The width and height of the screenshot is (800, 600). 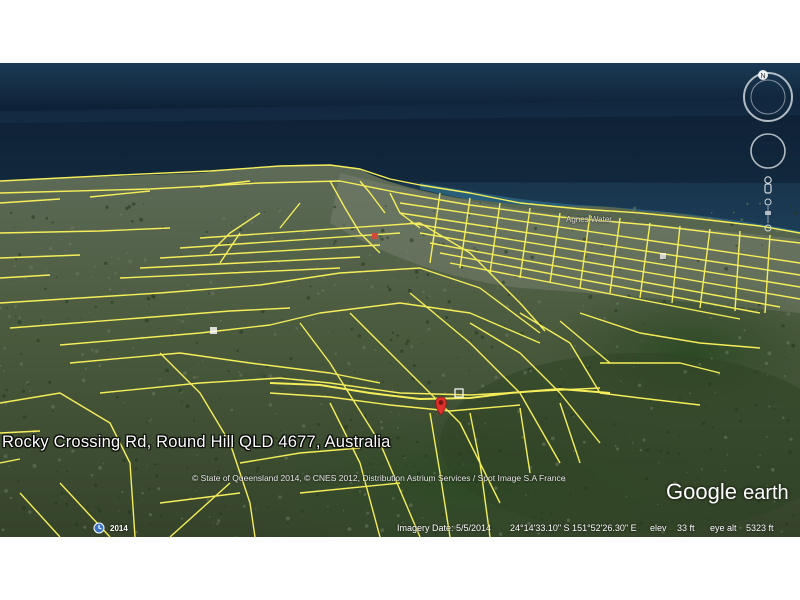 I want to click on look-joystick-icon, so click(x=768, y=151).